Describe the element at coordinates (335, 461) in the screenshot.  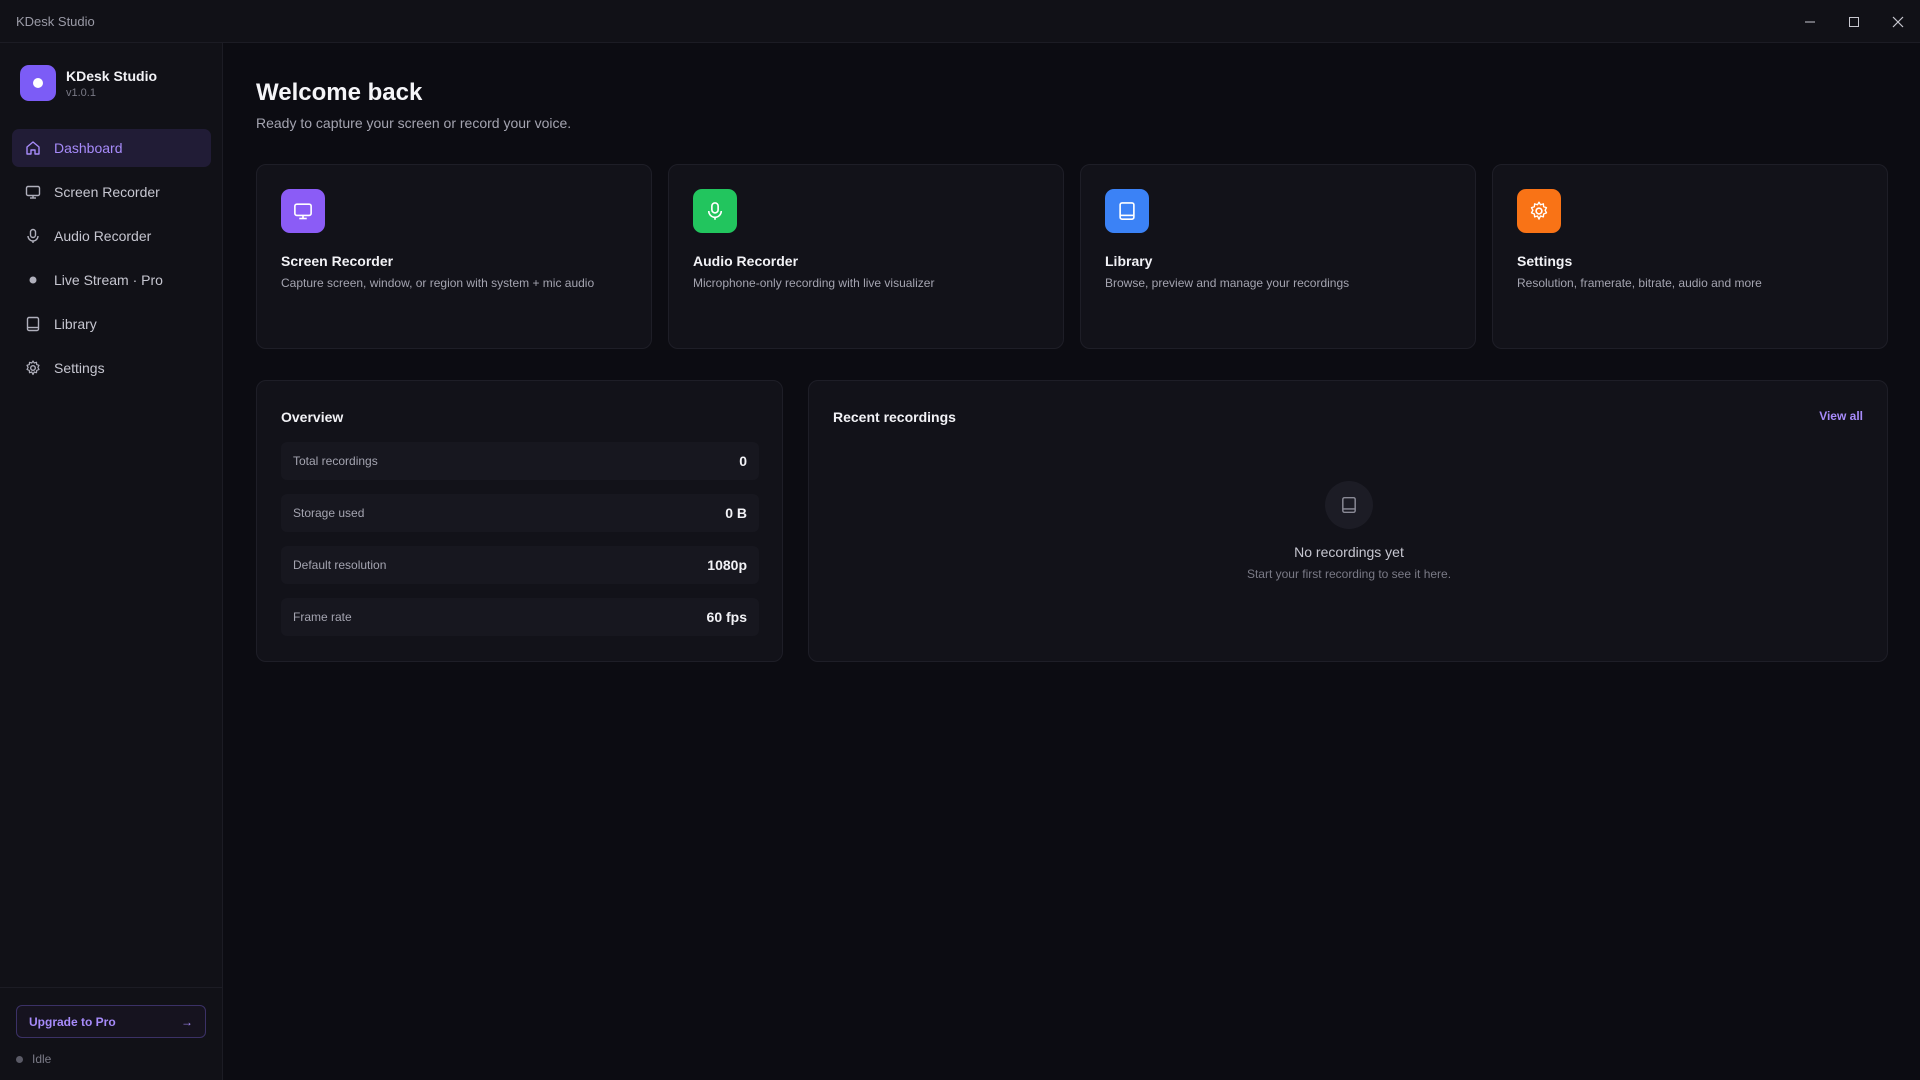
I see `stat-label: Total recordings` at that location.